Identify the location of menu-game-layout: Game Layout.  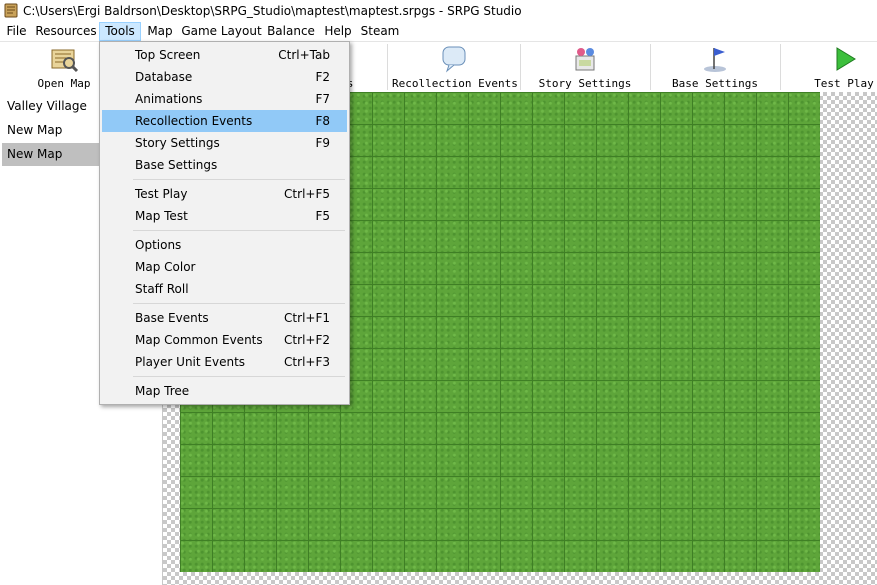
(221, 31).